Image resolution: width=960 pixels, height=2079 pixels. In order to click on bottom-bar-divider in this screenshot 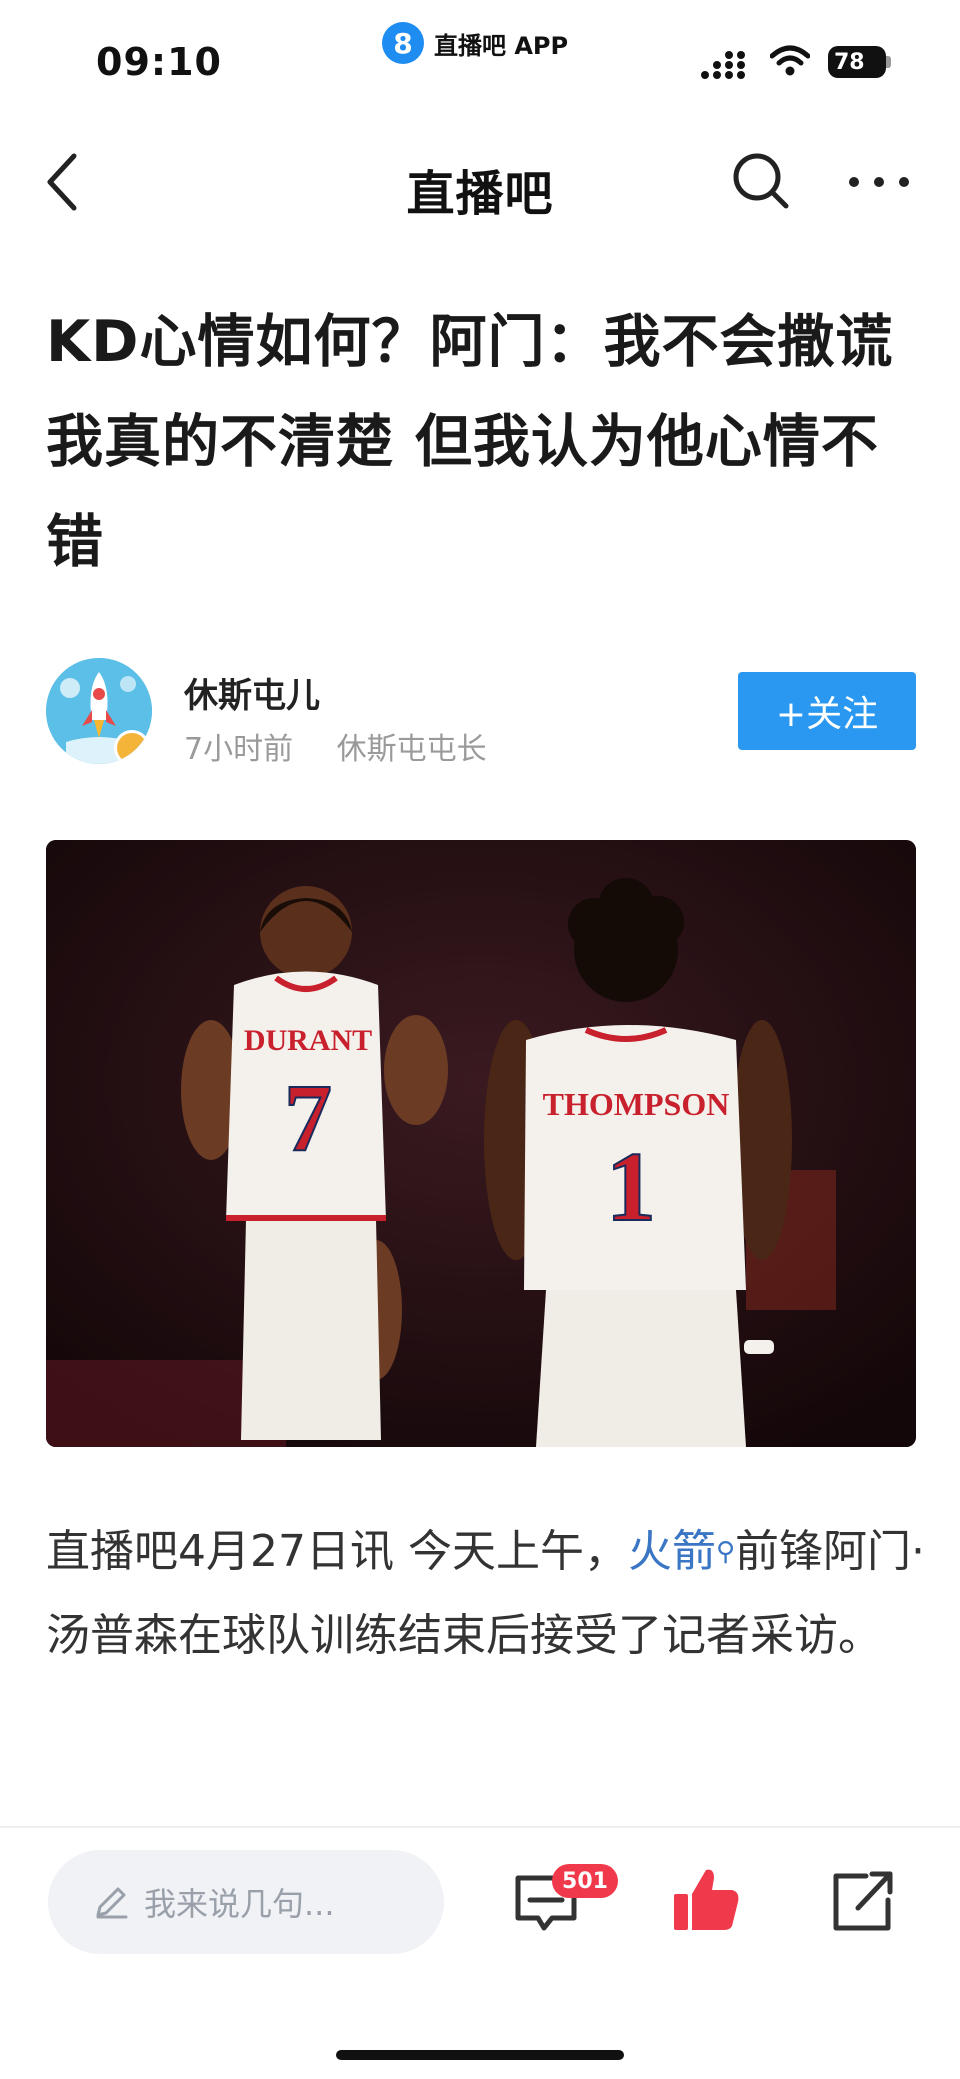, I will do `click(480, 1827)`.